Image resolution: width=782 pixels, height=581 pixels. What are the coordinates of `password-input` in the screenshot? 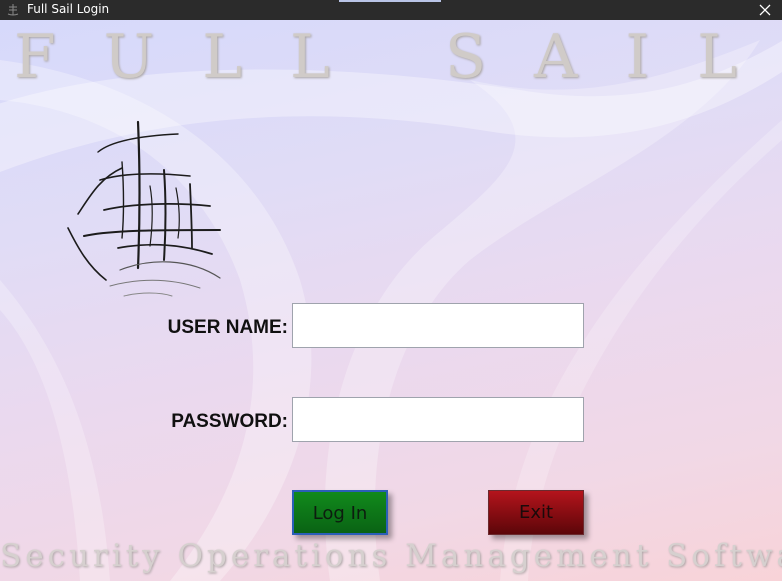 It's located at (438, 419).